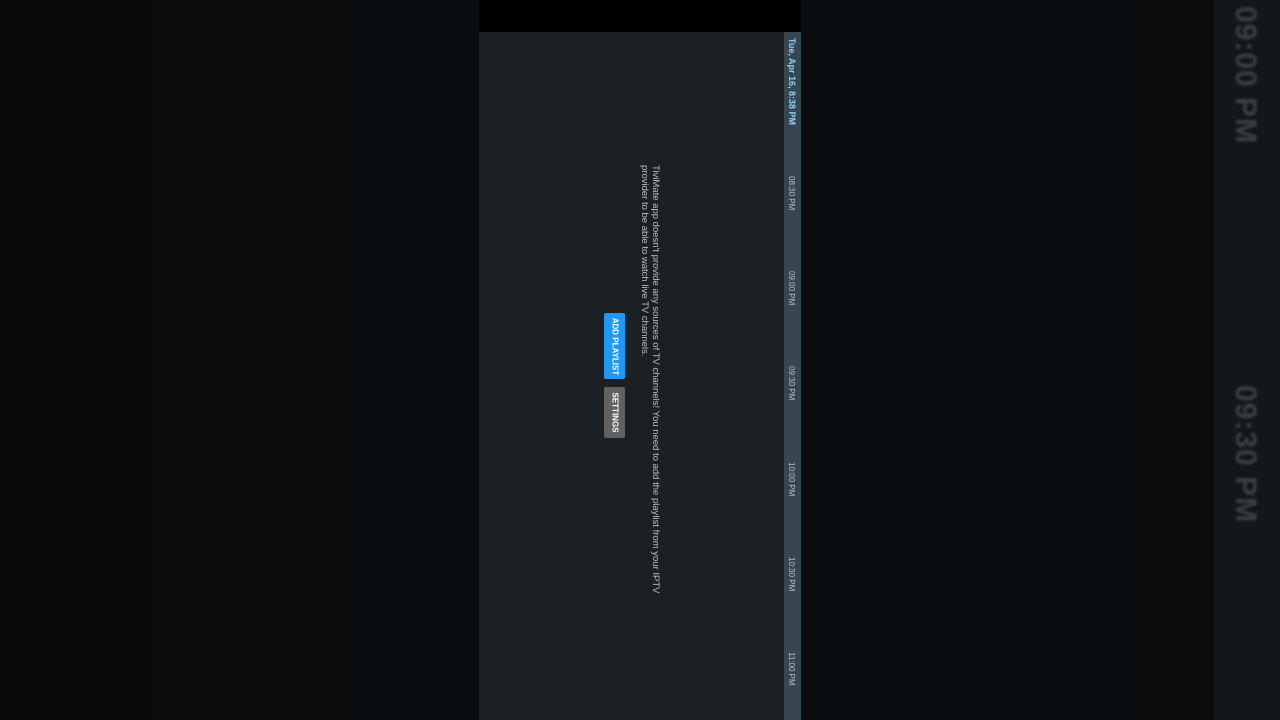 The image size is (1280, 720). What do you see at coordinates (792, 82) in the screenshot?
I see `current-date-time: Tue, Apr 16, 8:38 PM` at bounding box center [792, 82].